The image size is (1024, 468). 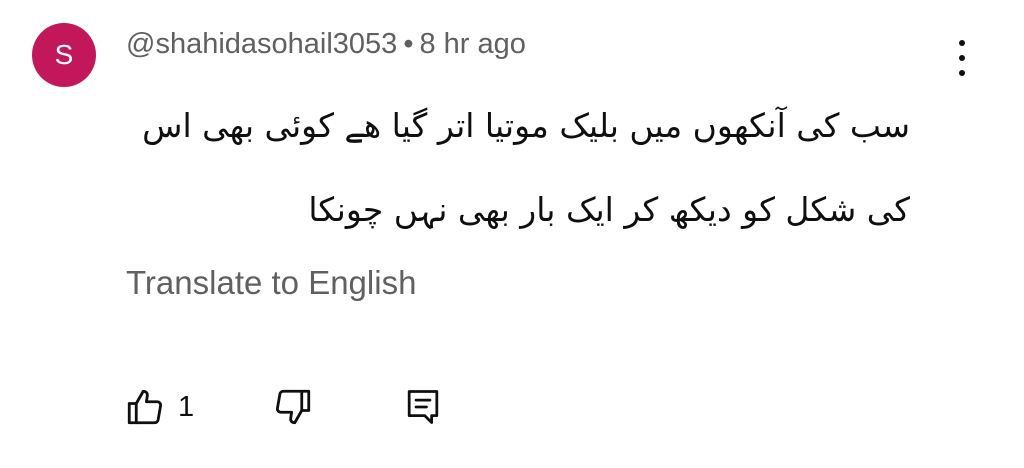 What do you see at coordinates (186, 406) in the screenshot?
I see `like-count: 1` at bounding box center [186, 406].